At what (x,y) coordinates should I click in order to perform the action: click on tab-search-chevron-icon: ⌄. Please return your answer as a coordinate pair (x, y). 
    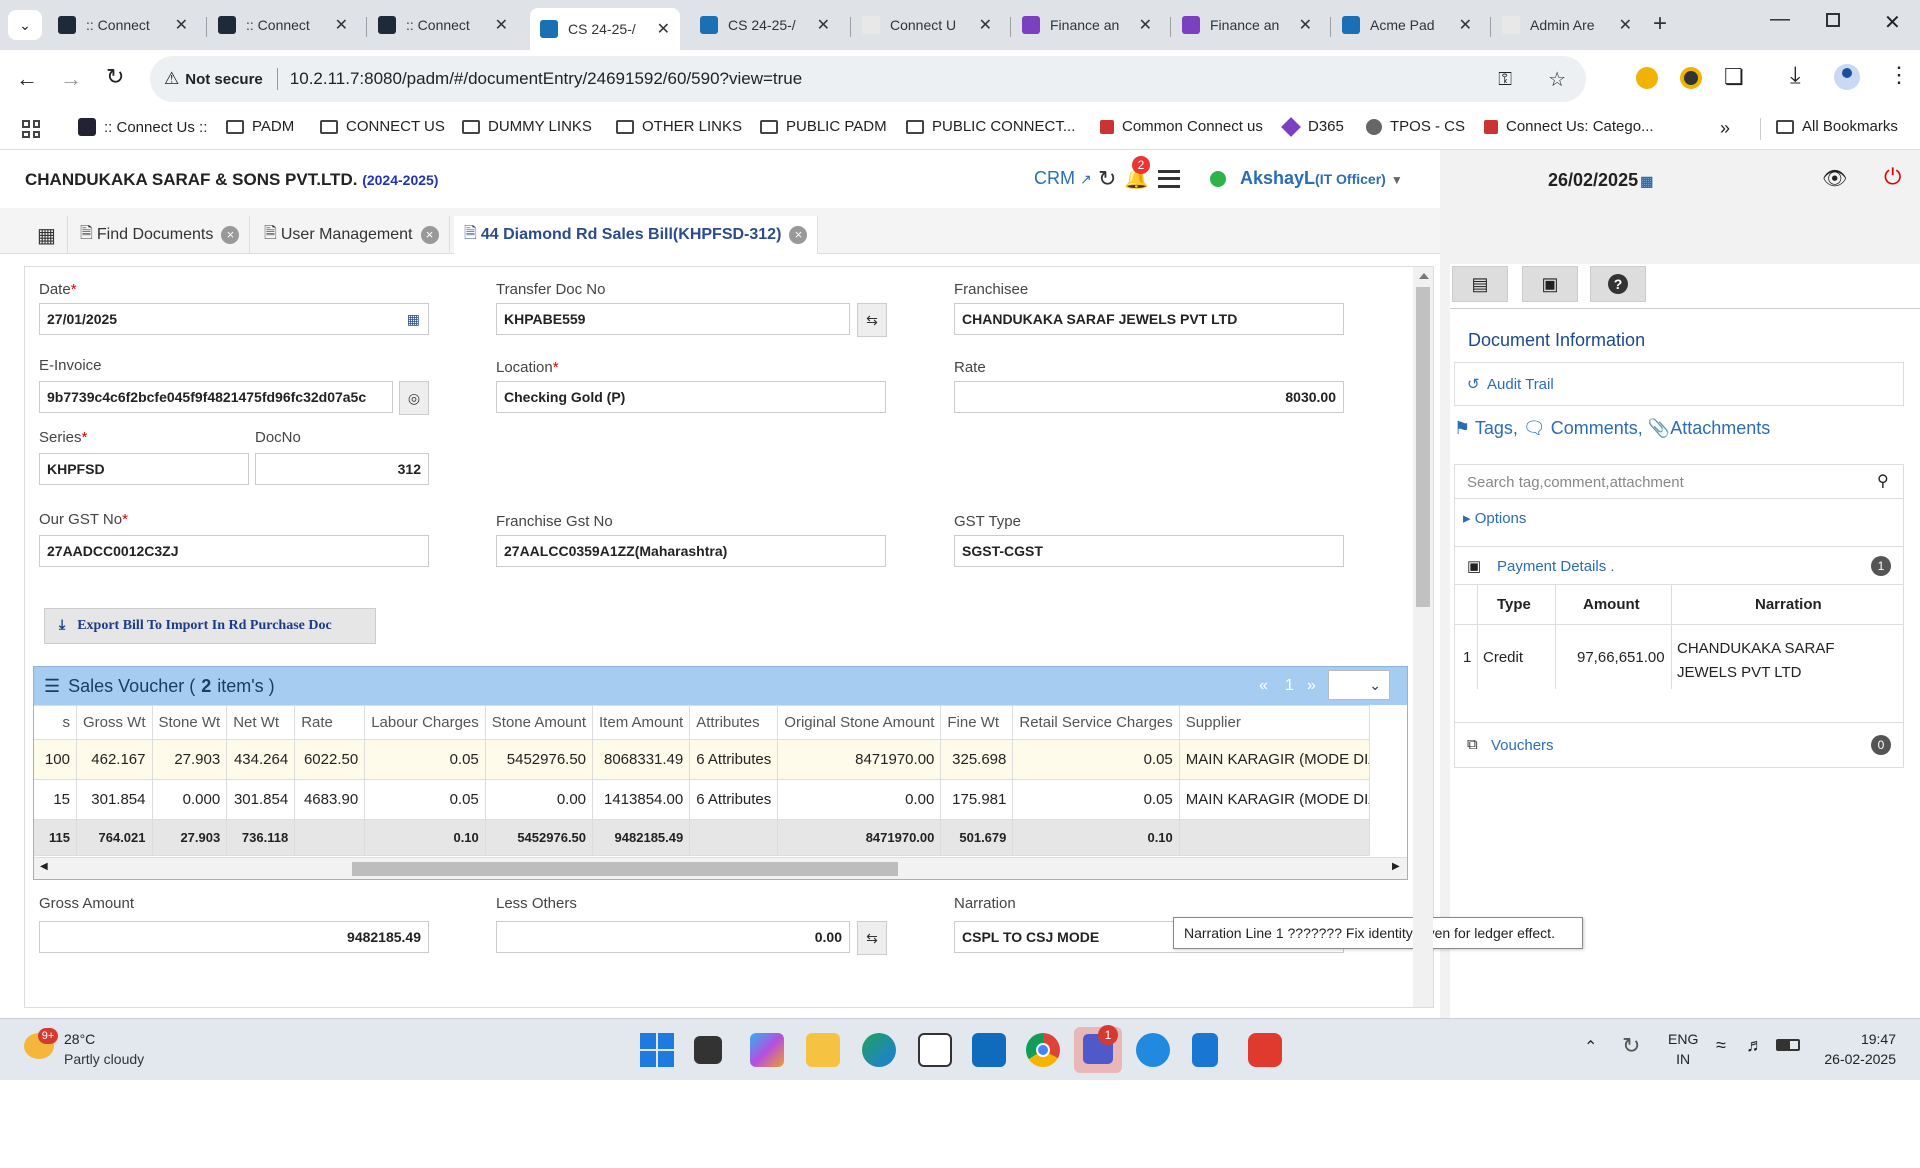
    Looking at the image, I should click on (25, 25).